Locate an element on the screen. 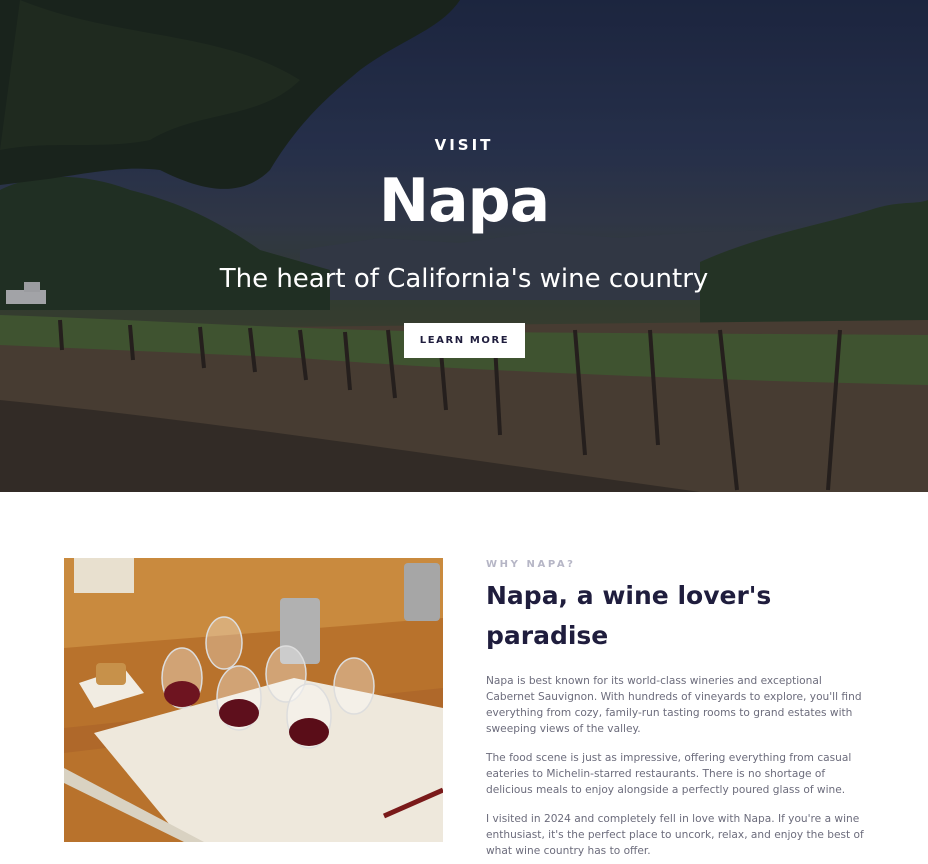  learn-more-button: LEARN MORE is located at coordinates (464, 340).